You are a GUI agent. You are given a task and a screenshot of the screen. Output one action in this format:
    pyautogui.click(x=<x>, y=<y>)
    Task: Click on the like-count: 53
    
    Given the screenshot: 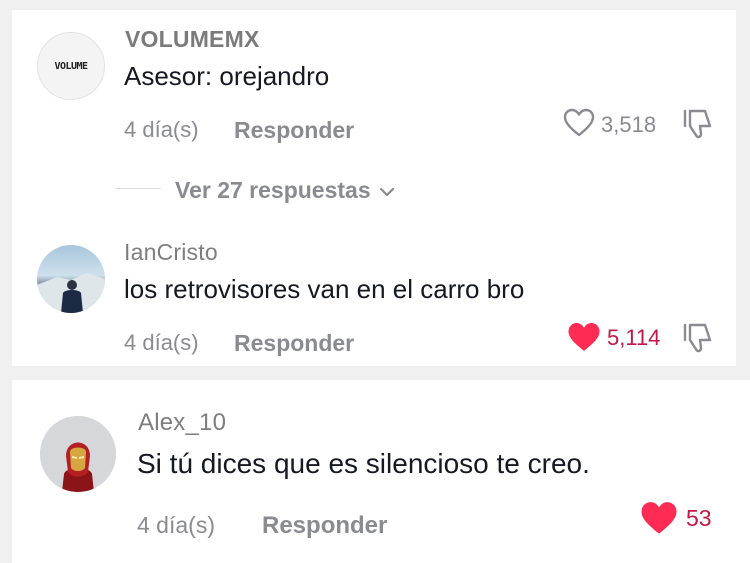 What is the action you would take?
    pyautogui.click(x=699, y=518)
    